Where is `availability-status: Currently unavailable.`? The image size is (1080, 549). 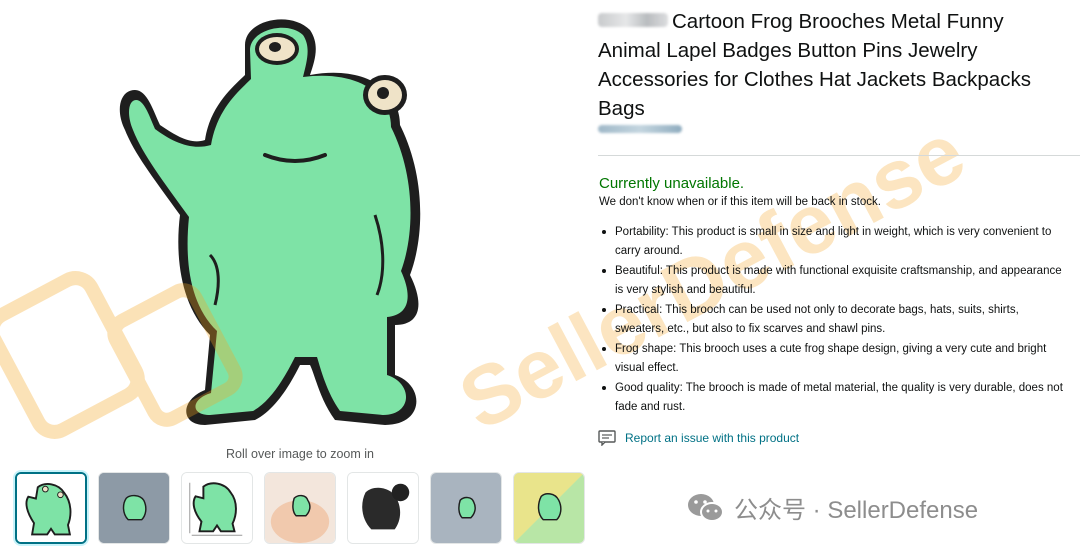 availability-status: Currently unavailable. is located at coordinates (672, 183).